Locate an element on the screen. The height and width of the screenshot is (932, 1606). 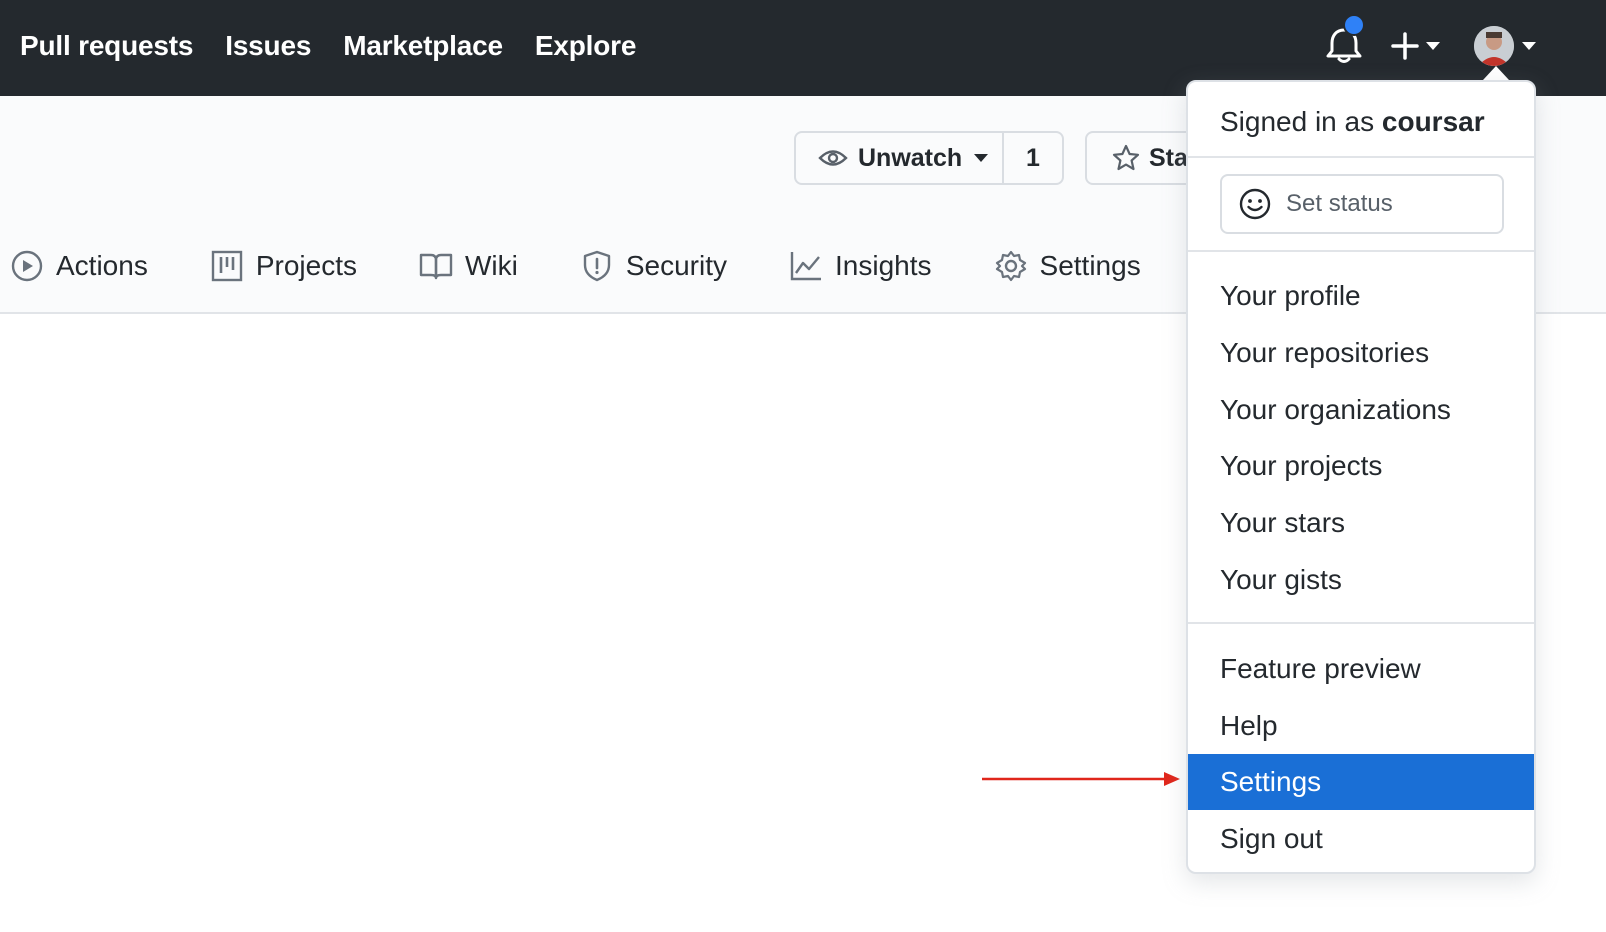
tab-security: Security is located at coordinates (653, 266).